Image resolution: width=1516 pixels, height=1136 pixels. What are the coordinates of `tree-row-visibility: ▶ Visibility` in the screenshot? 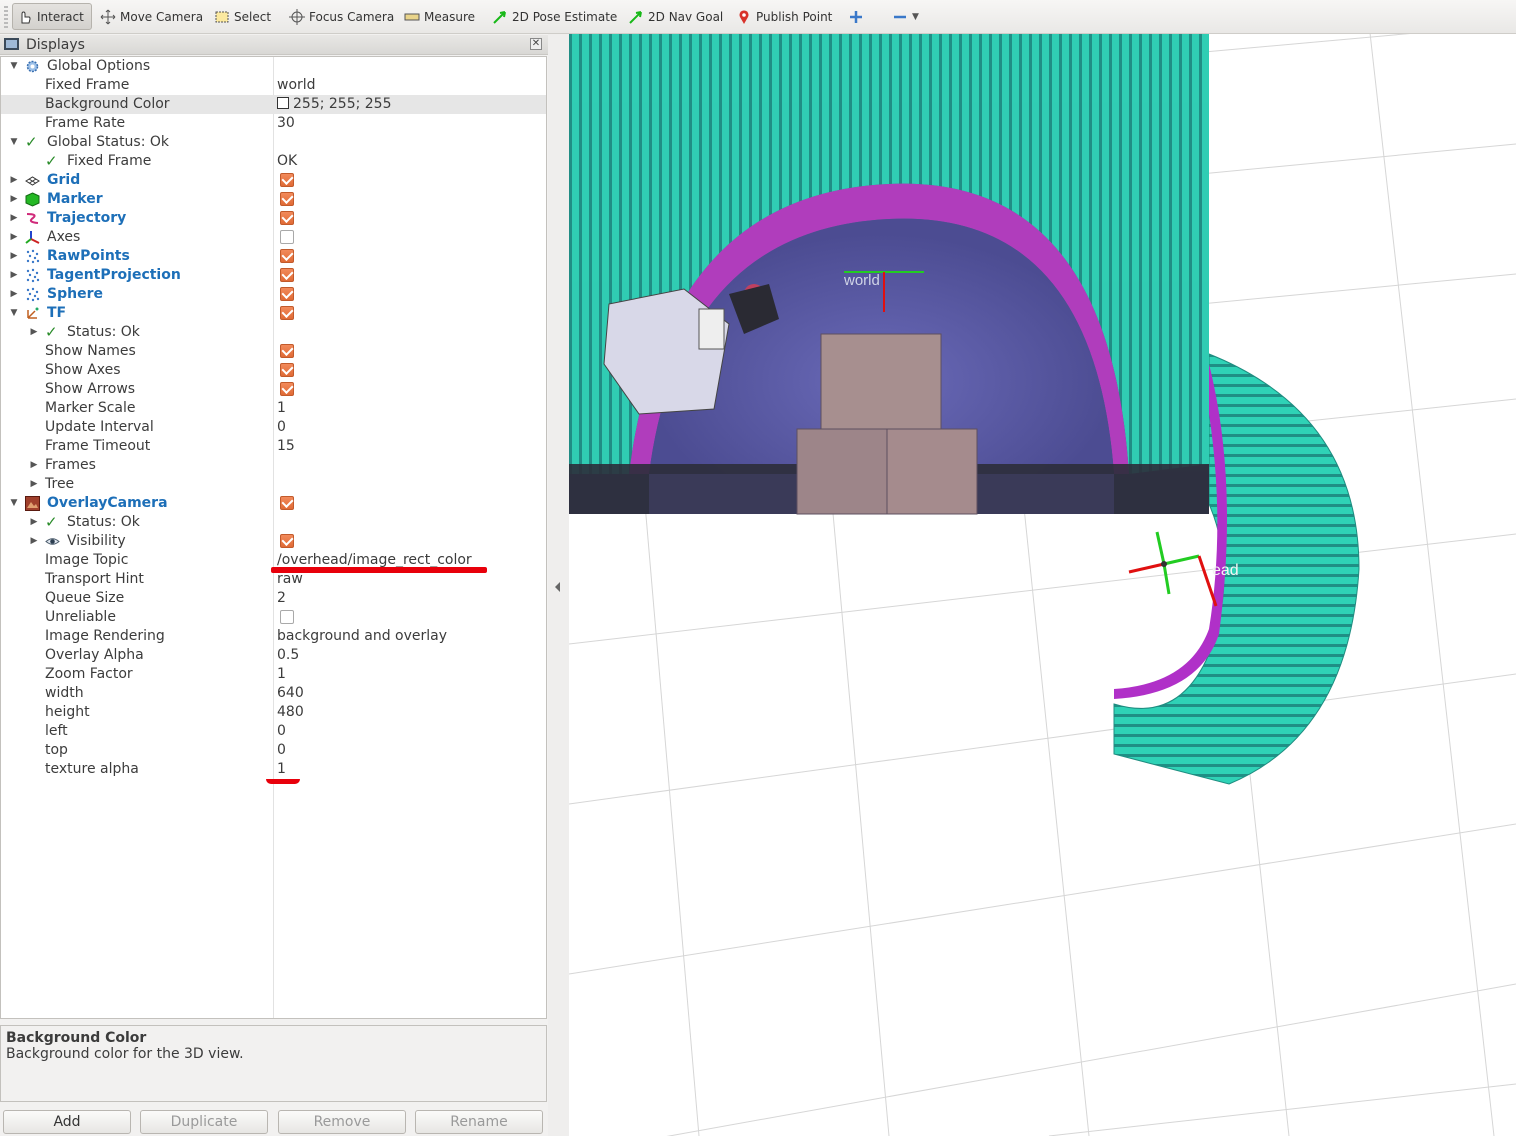 It's located at (273, 541).